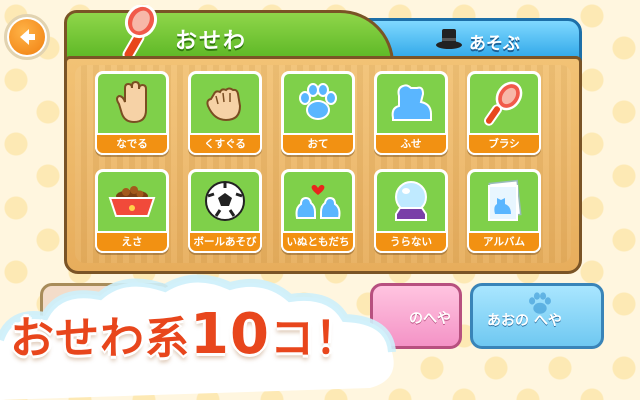 The image size is (640, 400). I want to click on tile-label: ブラシ, so click(504, 144).